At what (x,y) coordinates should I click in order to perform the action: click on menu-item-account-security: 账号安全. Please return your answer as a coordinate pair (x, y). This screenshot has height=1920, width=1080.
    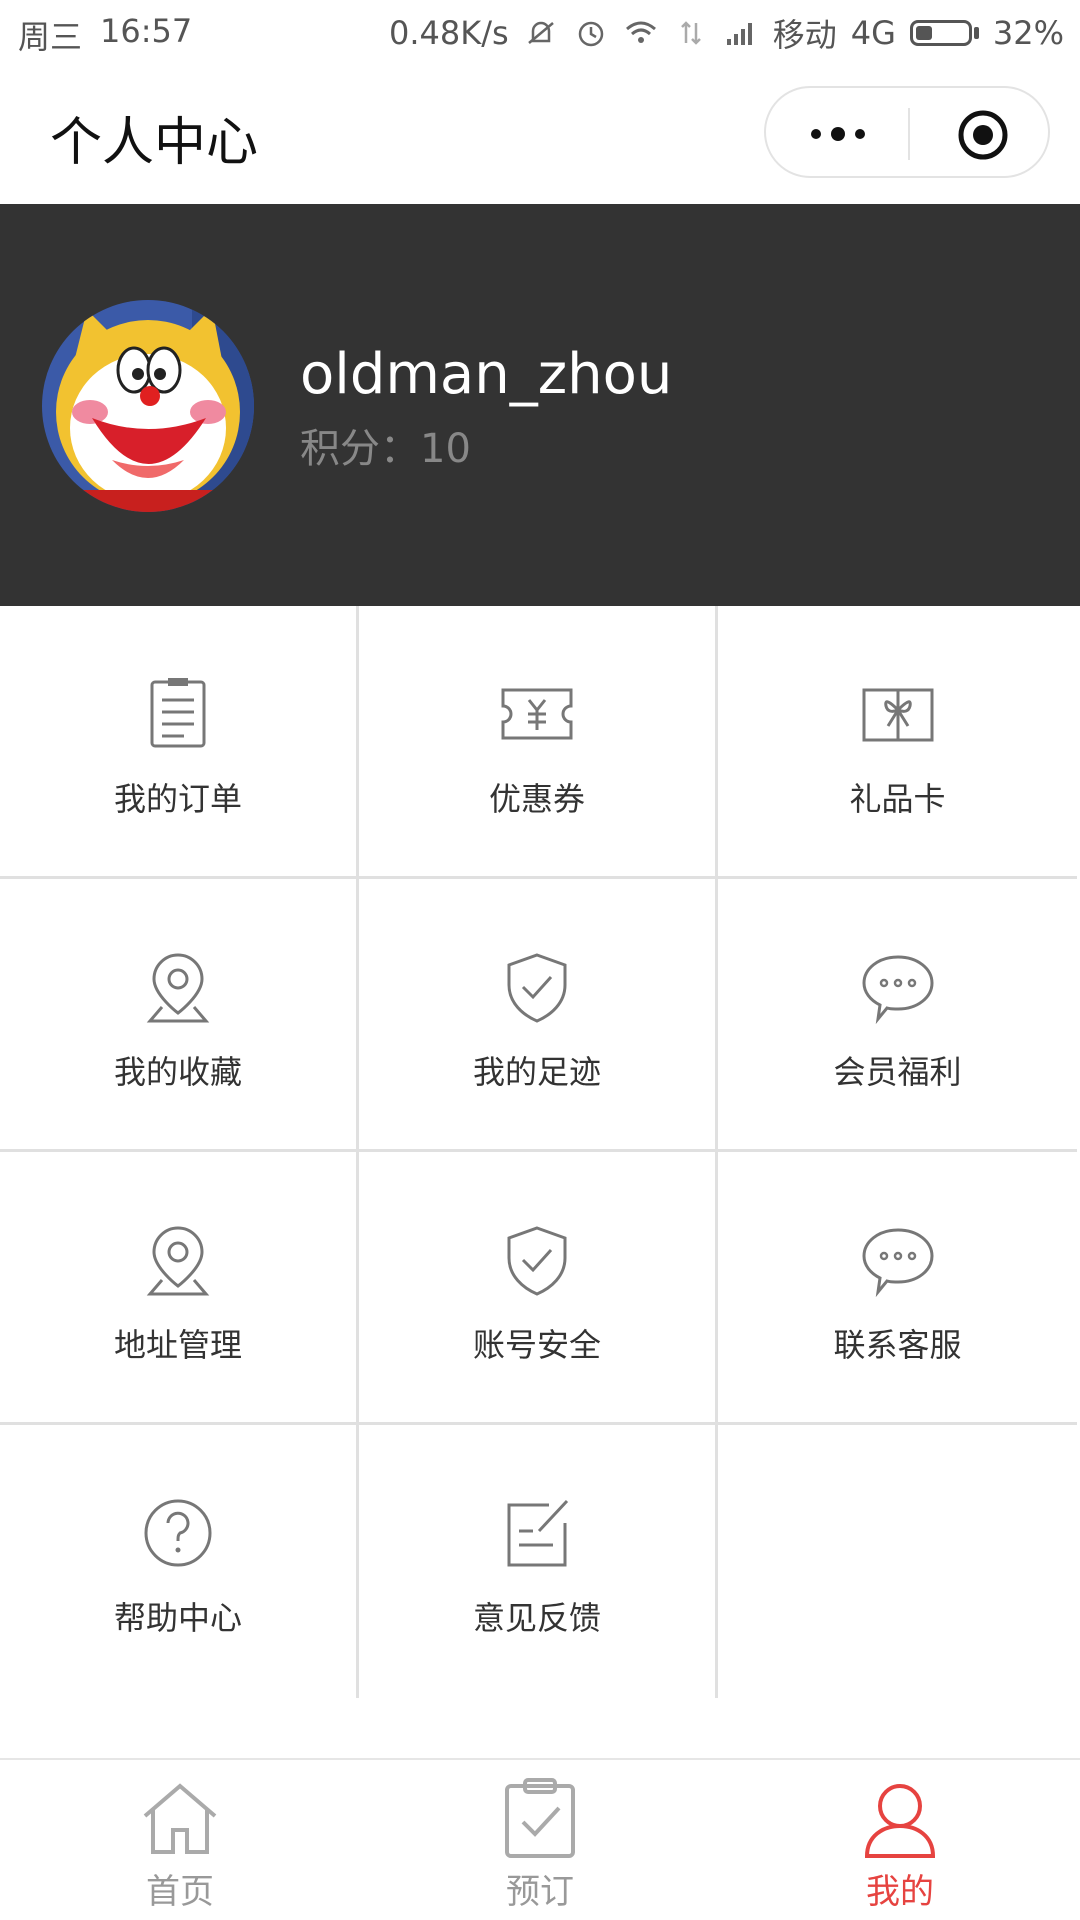
    Looking at the image, I should click on (538, 1288).